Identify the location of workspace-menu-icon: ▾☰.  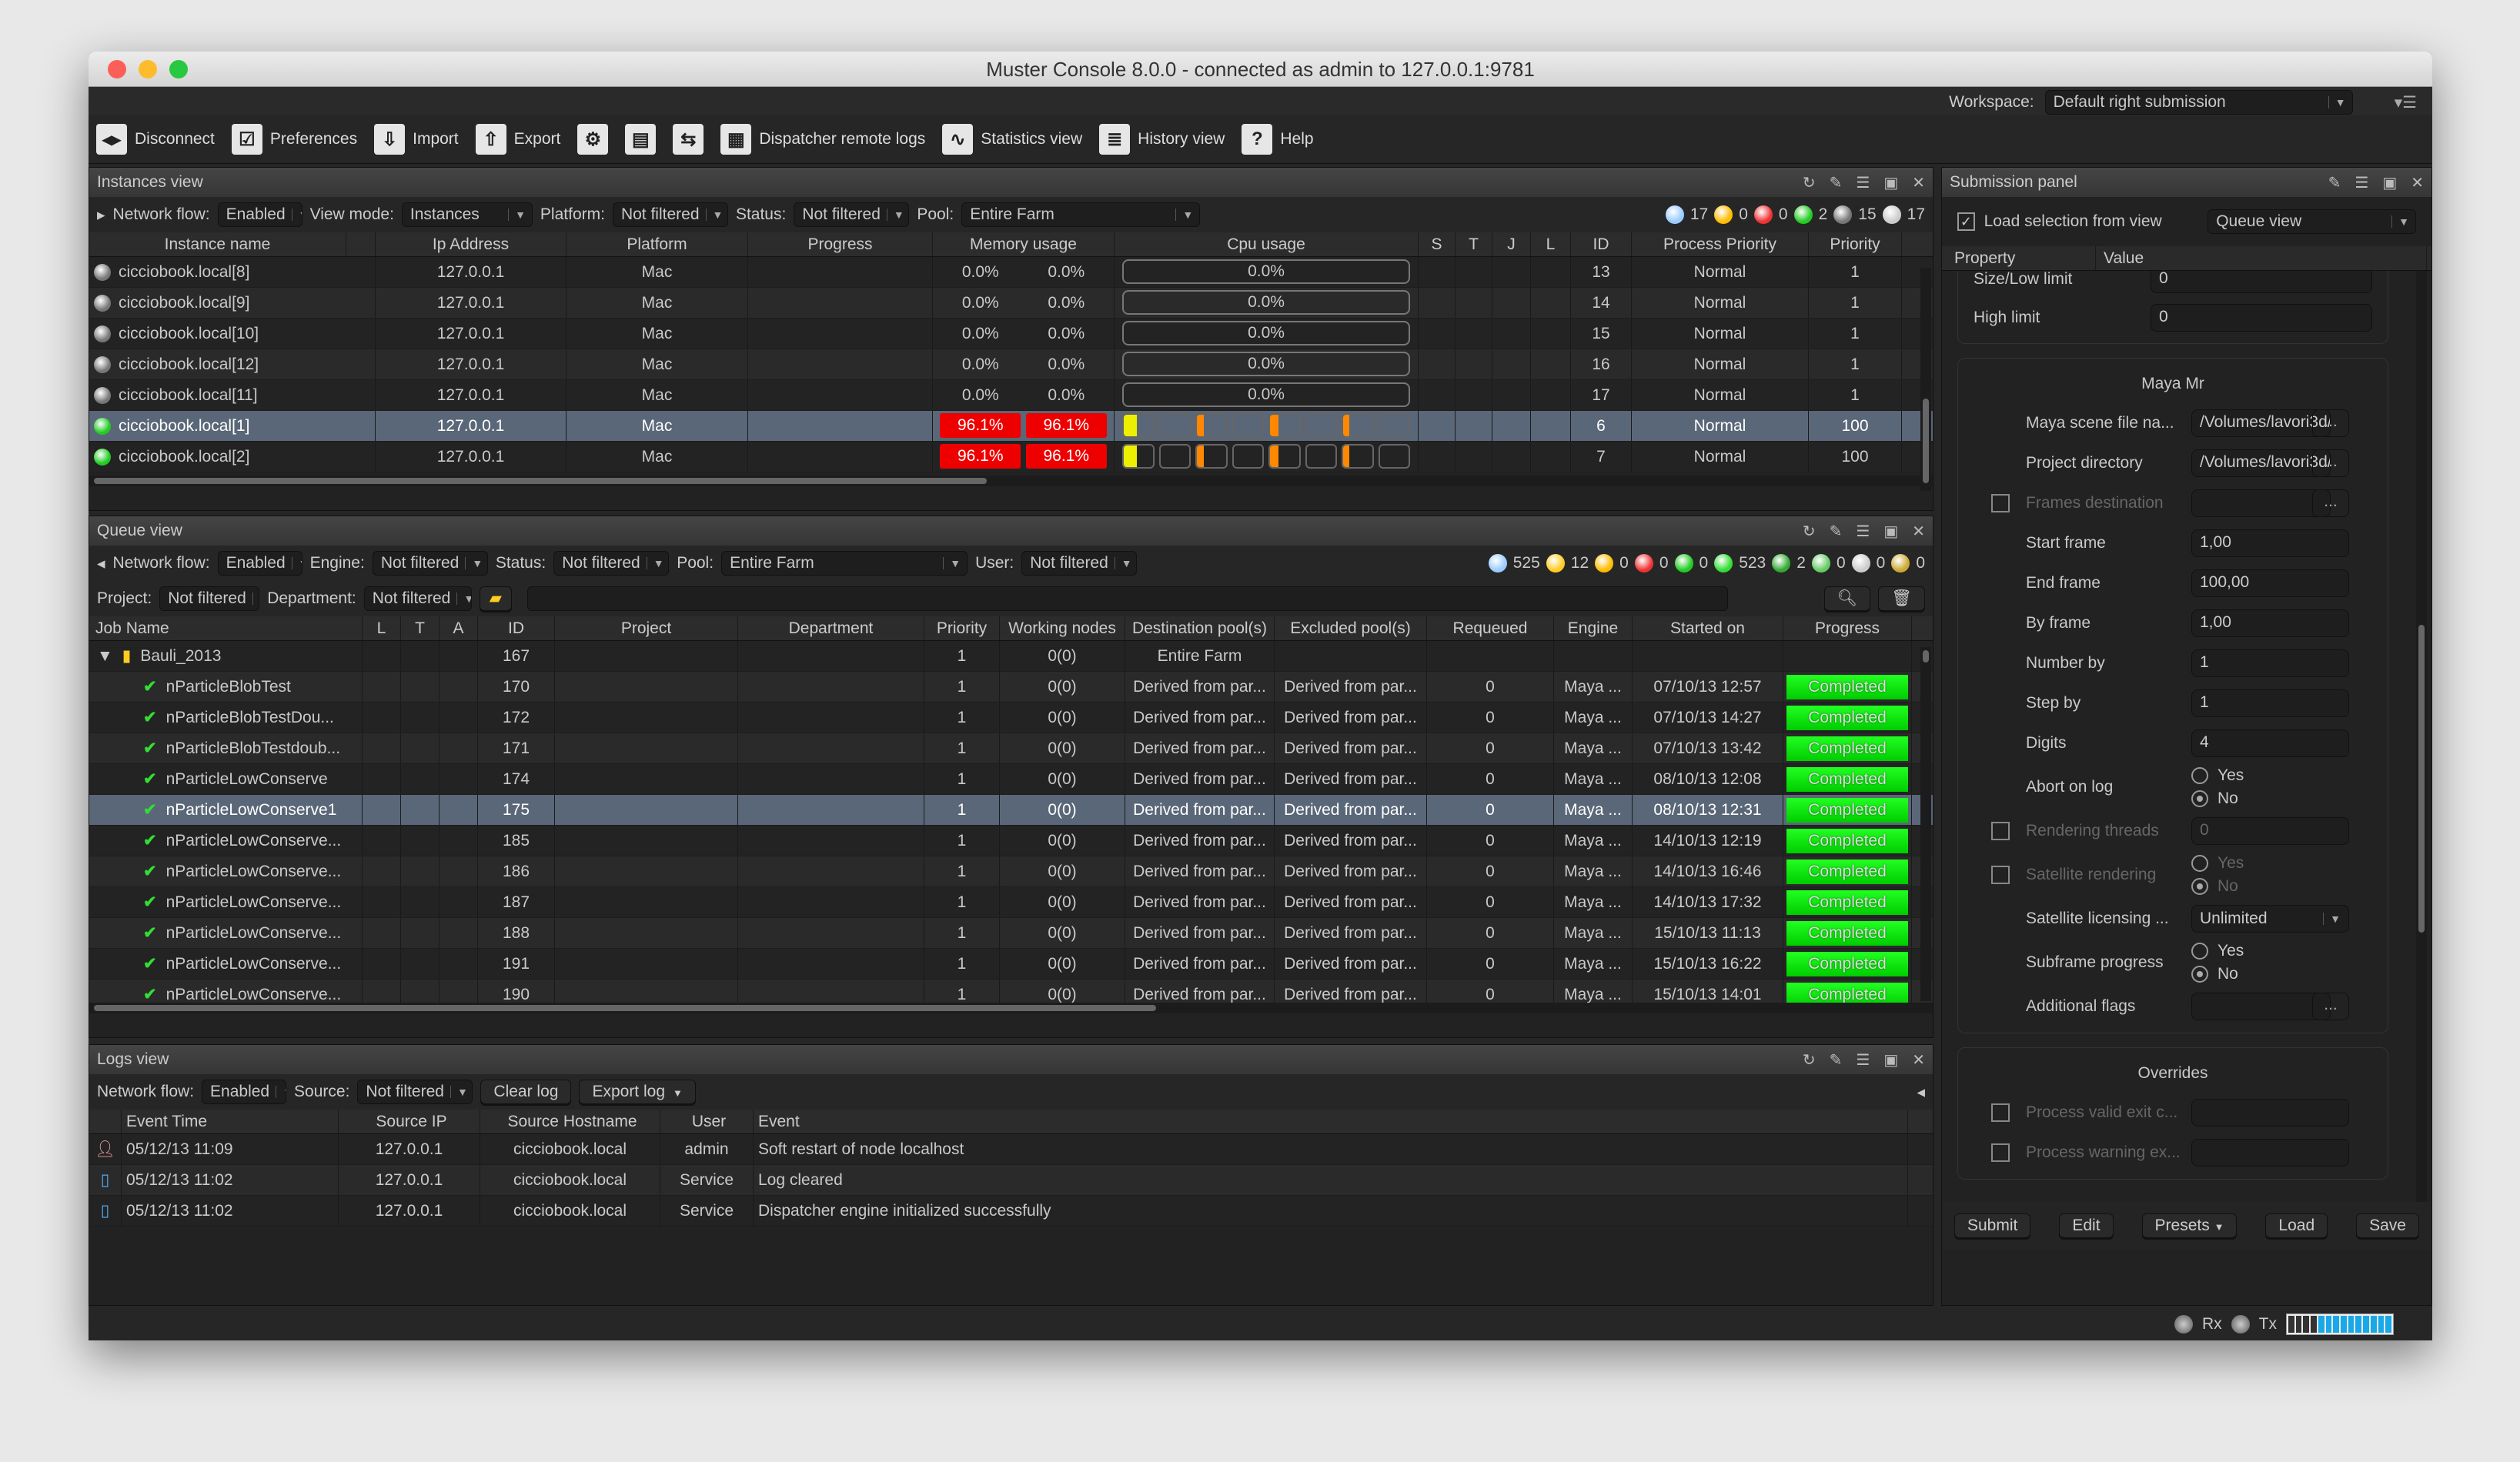
(2406, 102).